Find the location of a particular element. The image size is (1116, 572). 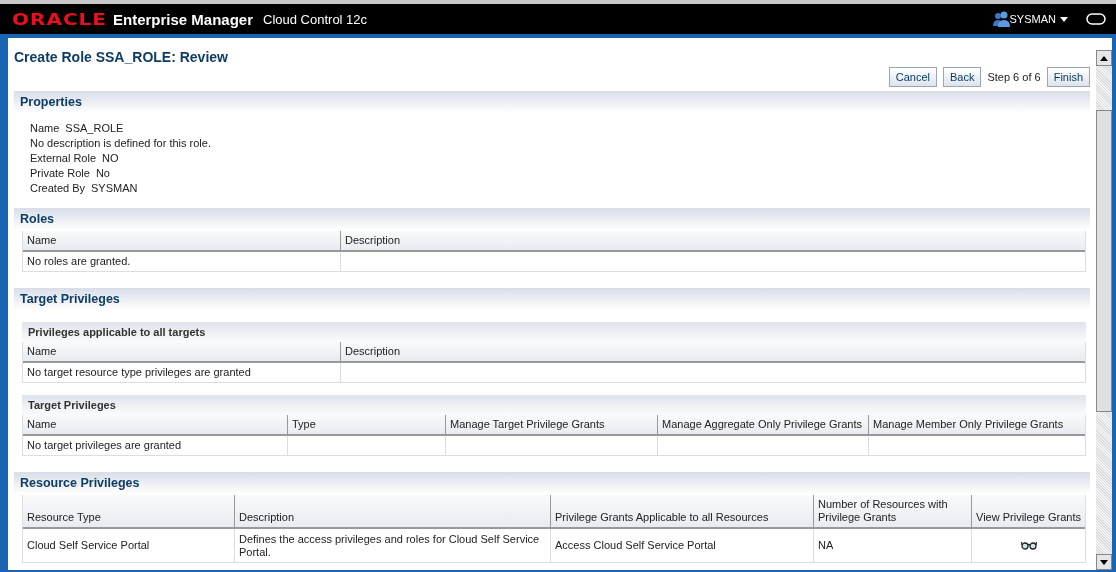

section-title: Resource Privileges is located at coordinates (80, 483).